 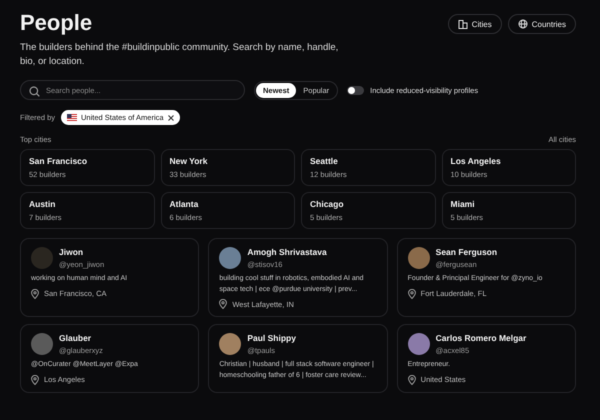 I want to click on buildings-icon, so click(x=463, y=24).